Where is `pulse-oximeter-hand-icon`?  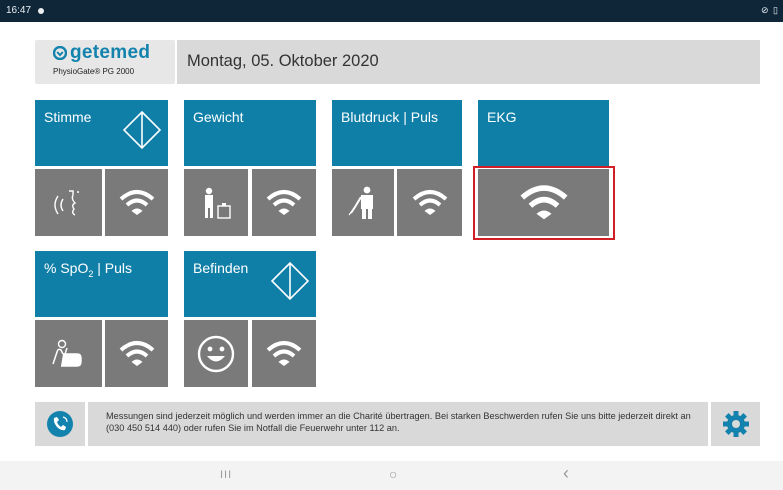
pulse-oximeter-hand-icon is located at coordinates (66, 353).